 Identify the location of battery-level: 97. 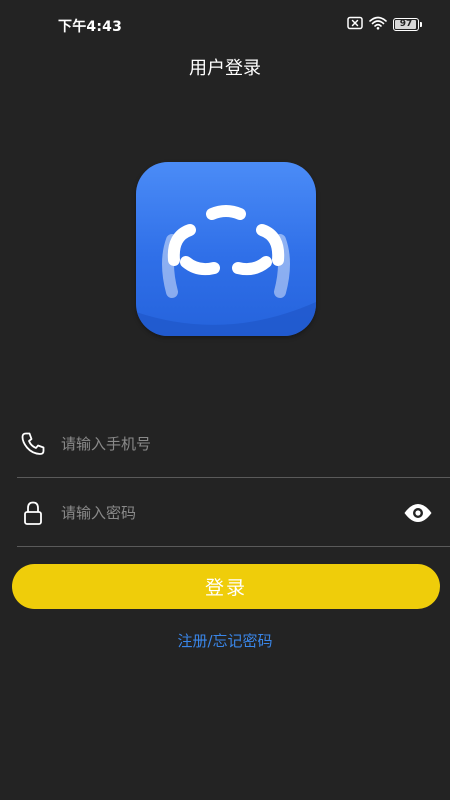
(406, 23).